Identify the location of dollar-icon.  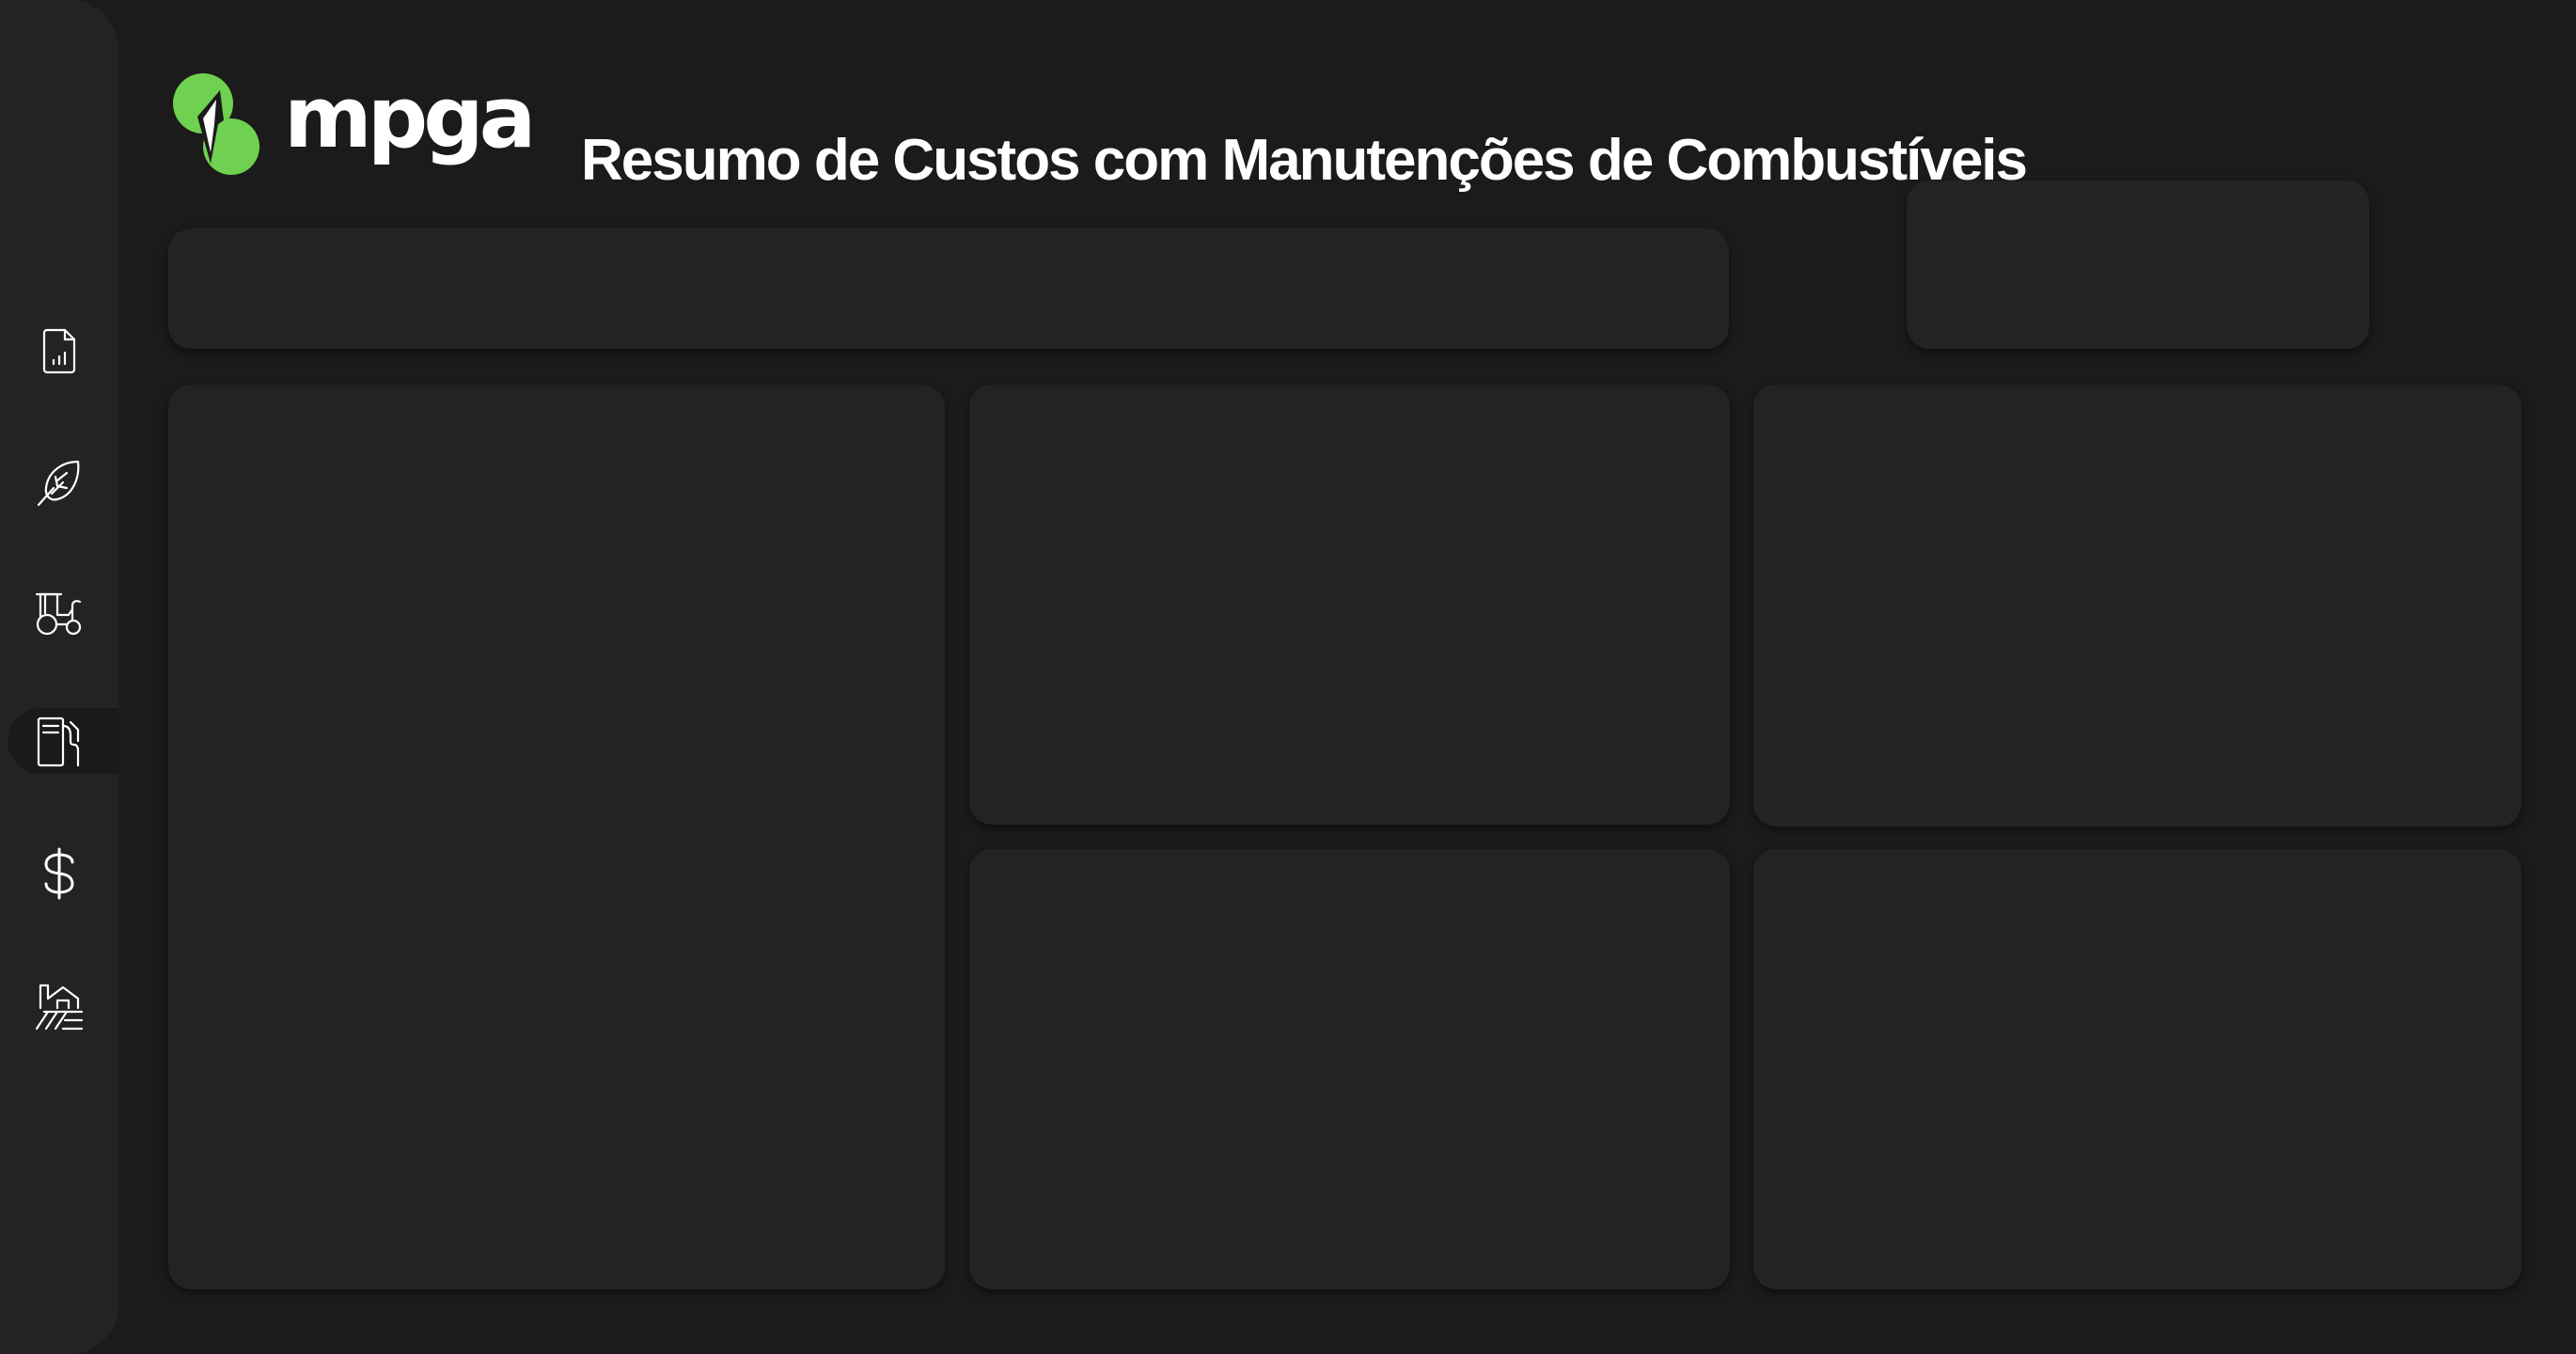
(59, 873).